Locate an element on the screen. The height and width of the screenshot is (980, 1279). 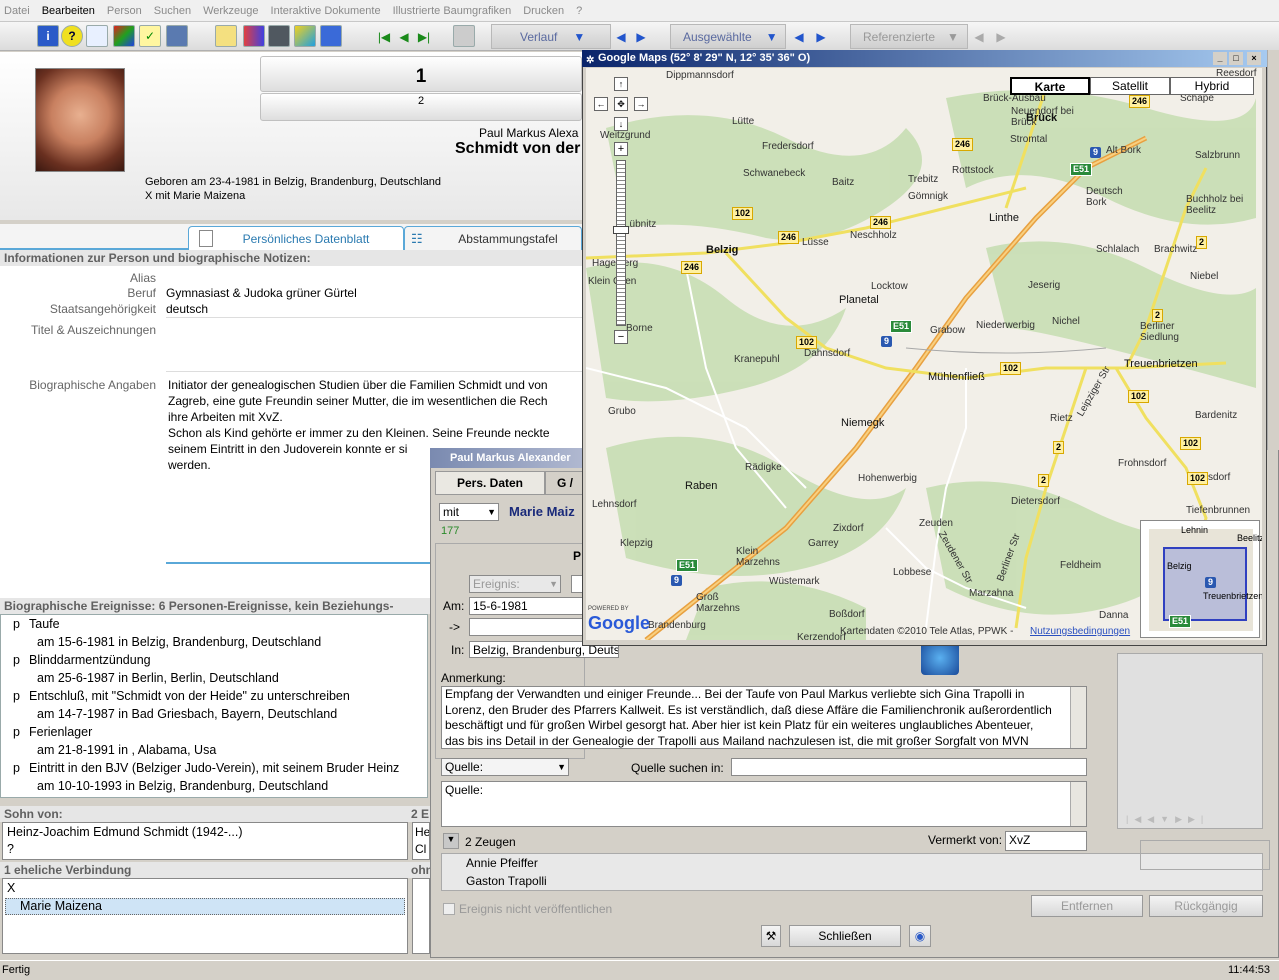
expand-icon: ▼ is located at coordinates (451, 841).